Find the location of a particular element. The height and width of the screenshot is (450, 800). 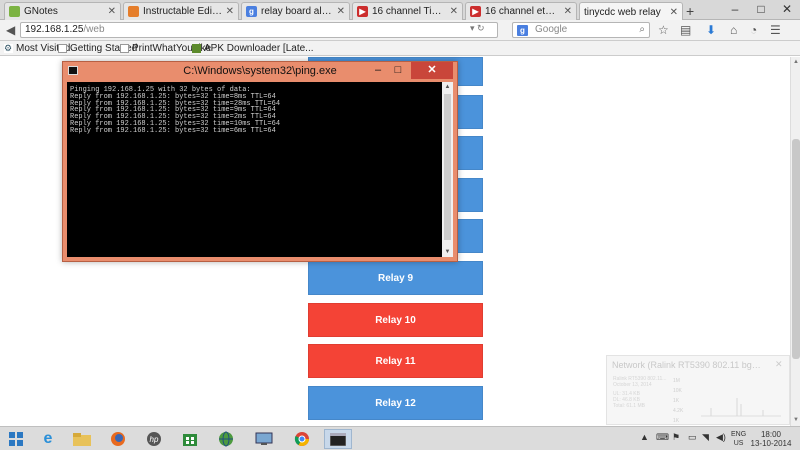

windows-logo-icon is located at coordinates (16, 439).